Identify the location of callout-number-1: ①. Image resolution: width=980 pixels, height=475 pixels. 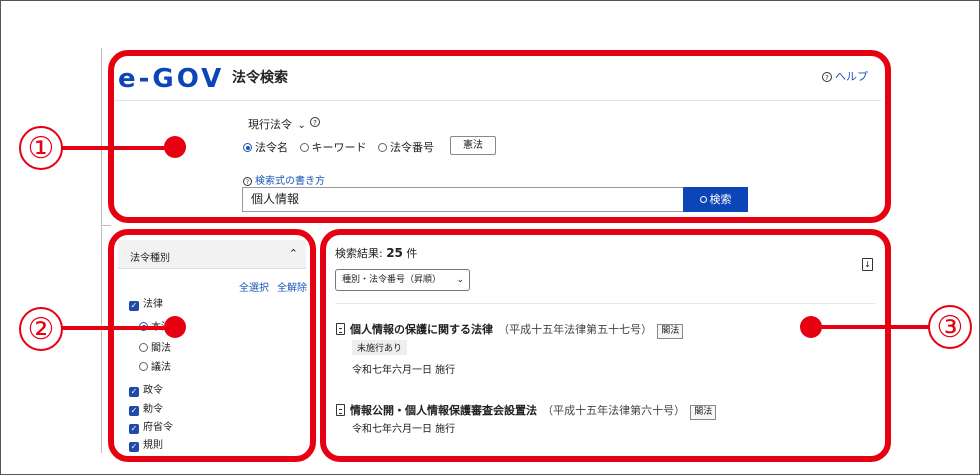
(41, 148).